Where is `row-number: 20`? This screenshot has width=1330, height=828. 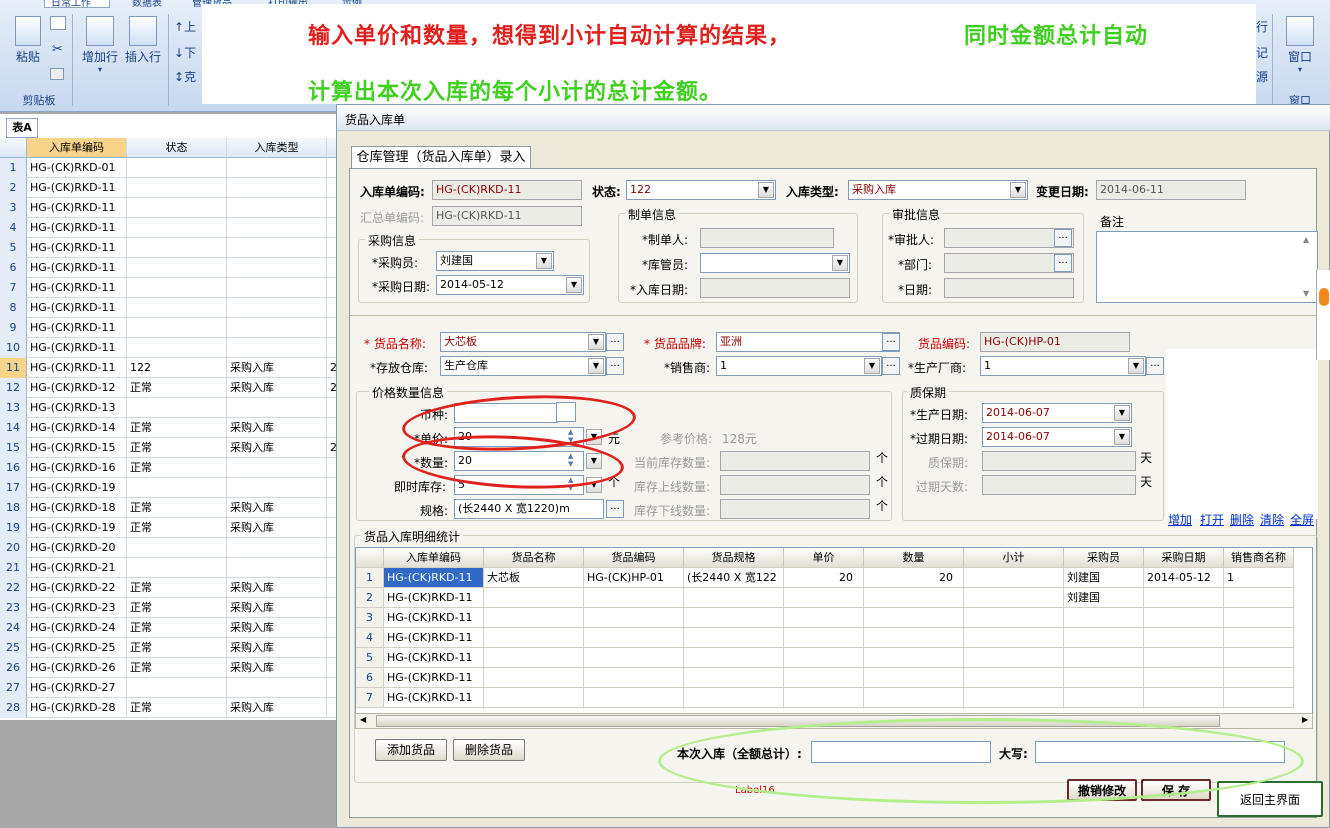
row-number: 20 is located at coordinates (13, 548).